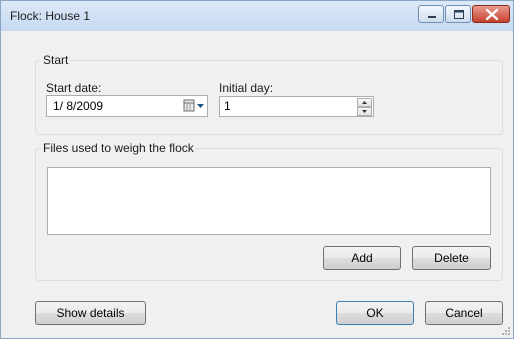 The image size is (514, 339). Describe the element at coordinates (451, 258) in the screenshot. I see `delete-button: Delete` at that location.